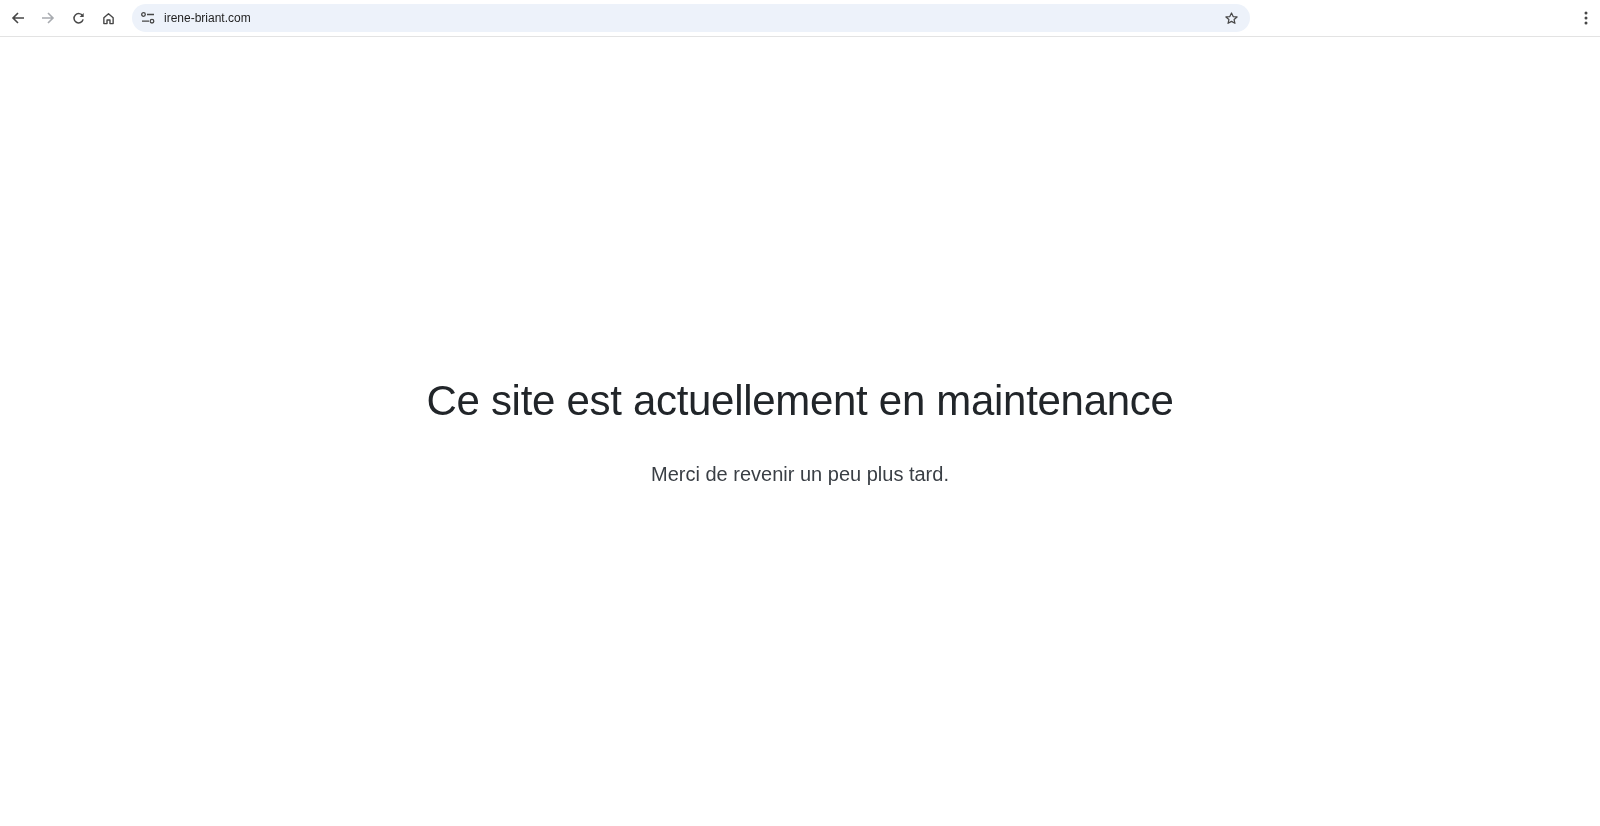  I want to click on address-bar: irene-briant.com, so click(691, 18).